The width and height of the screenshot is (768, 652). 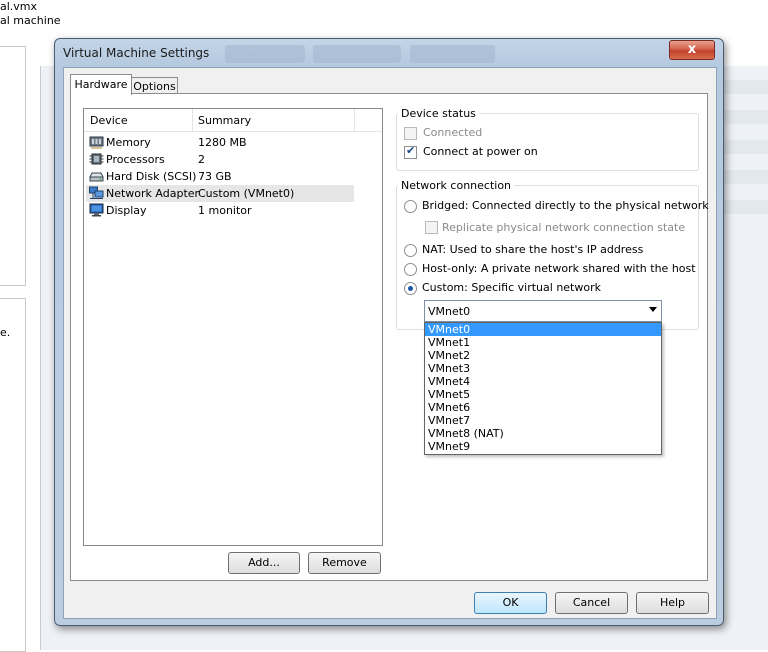 I want to click on chevron-down-icon, so click(x=653, y=309).